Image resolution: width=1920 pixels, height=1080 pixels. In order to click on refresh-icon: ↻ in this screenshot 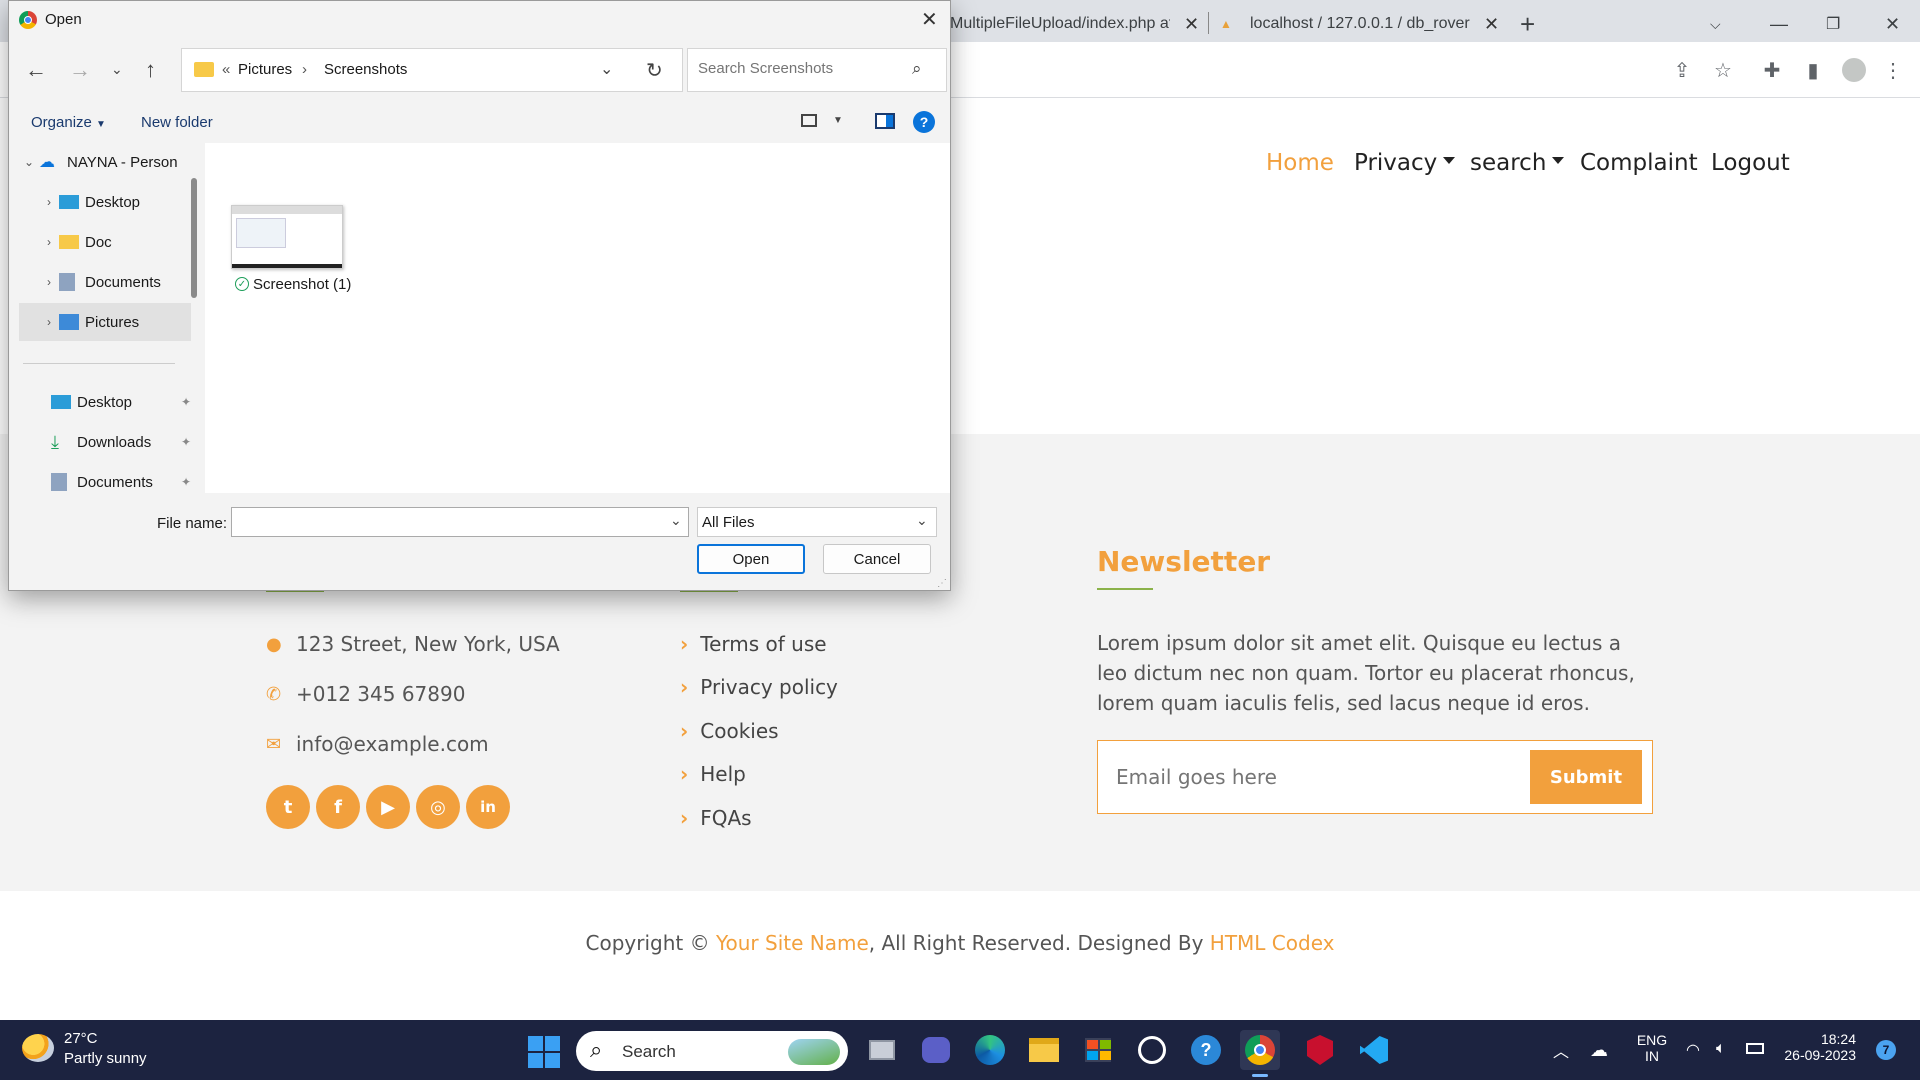, I will do `click(654, 70)`.